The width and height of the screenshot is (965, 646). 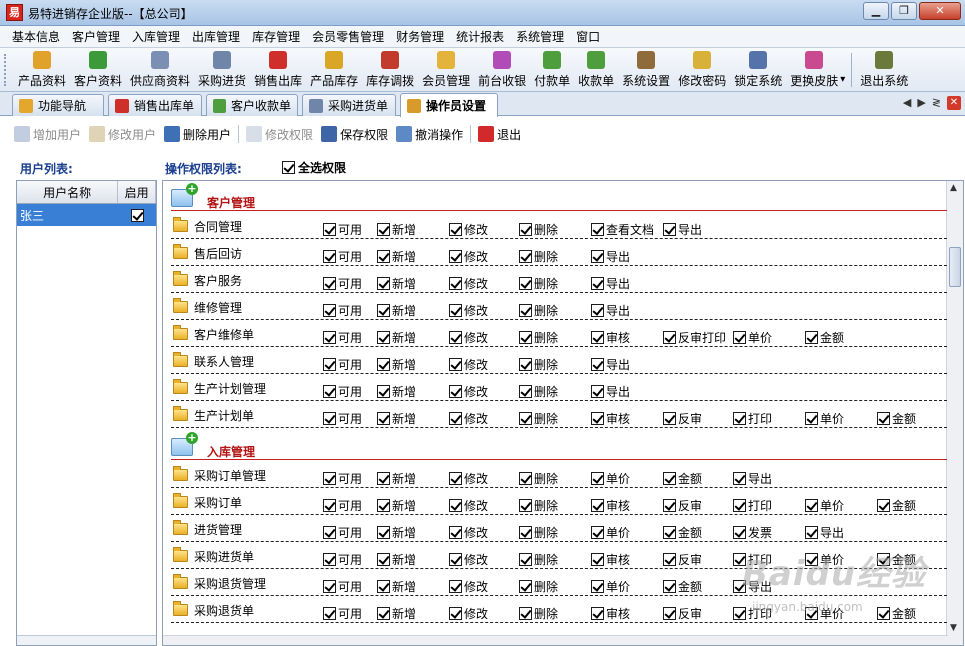 I want to click on user-list-hscrollbar, so click(x=86, y=640).